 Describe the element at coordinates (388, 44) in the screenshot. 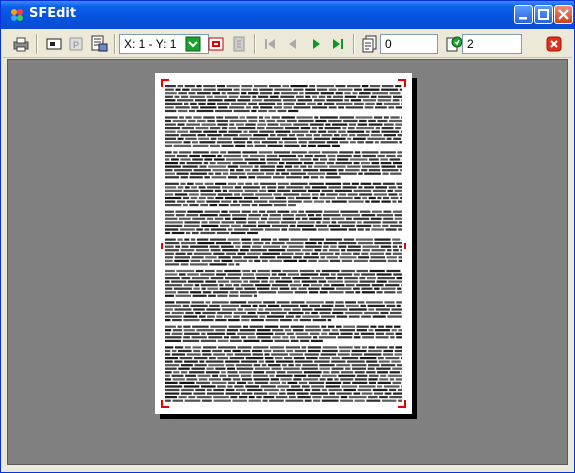

I see `page-count-value: 0` at that location.